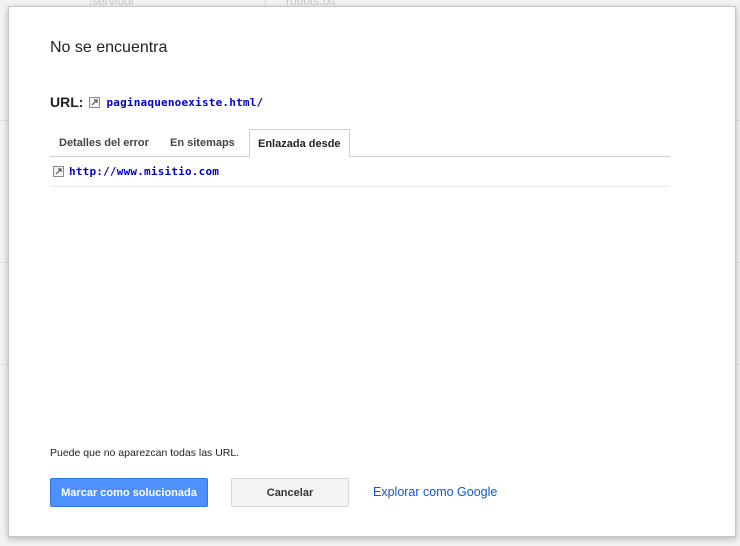  What do you see at coordinates (435, 492) in the screenshot?
I see `fetch-as-google-link: Explorar como Google` at bounding box center [435, 492].